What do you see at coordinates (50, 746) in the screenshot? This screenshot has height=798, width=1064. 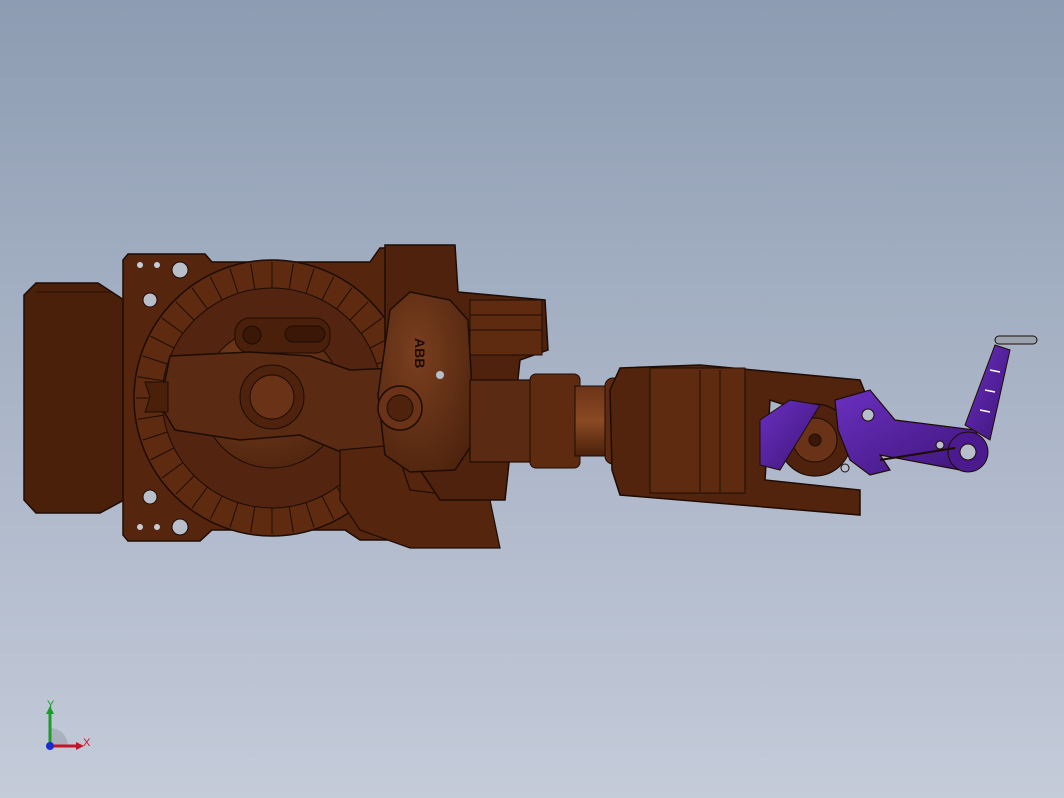 I see `z-axis-dot-icon` at bounding box center [50, 746].